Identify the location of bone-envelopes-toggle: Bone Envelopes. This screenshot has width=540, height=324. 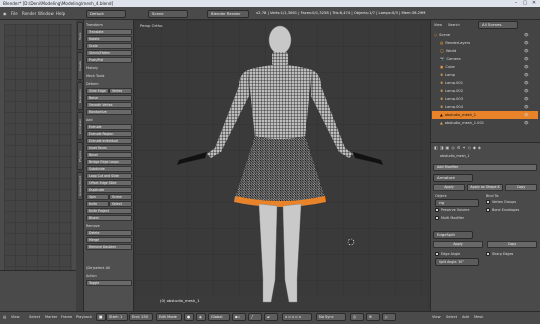
(502, 210).